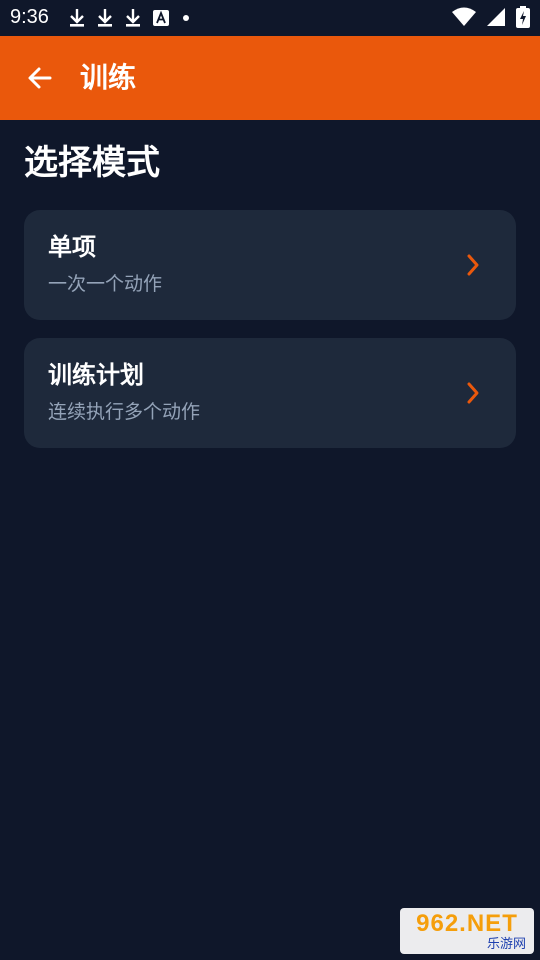  I want to click on option-title: 训练计划, so click(96, 375).